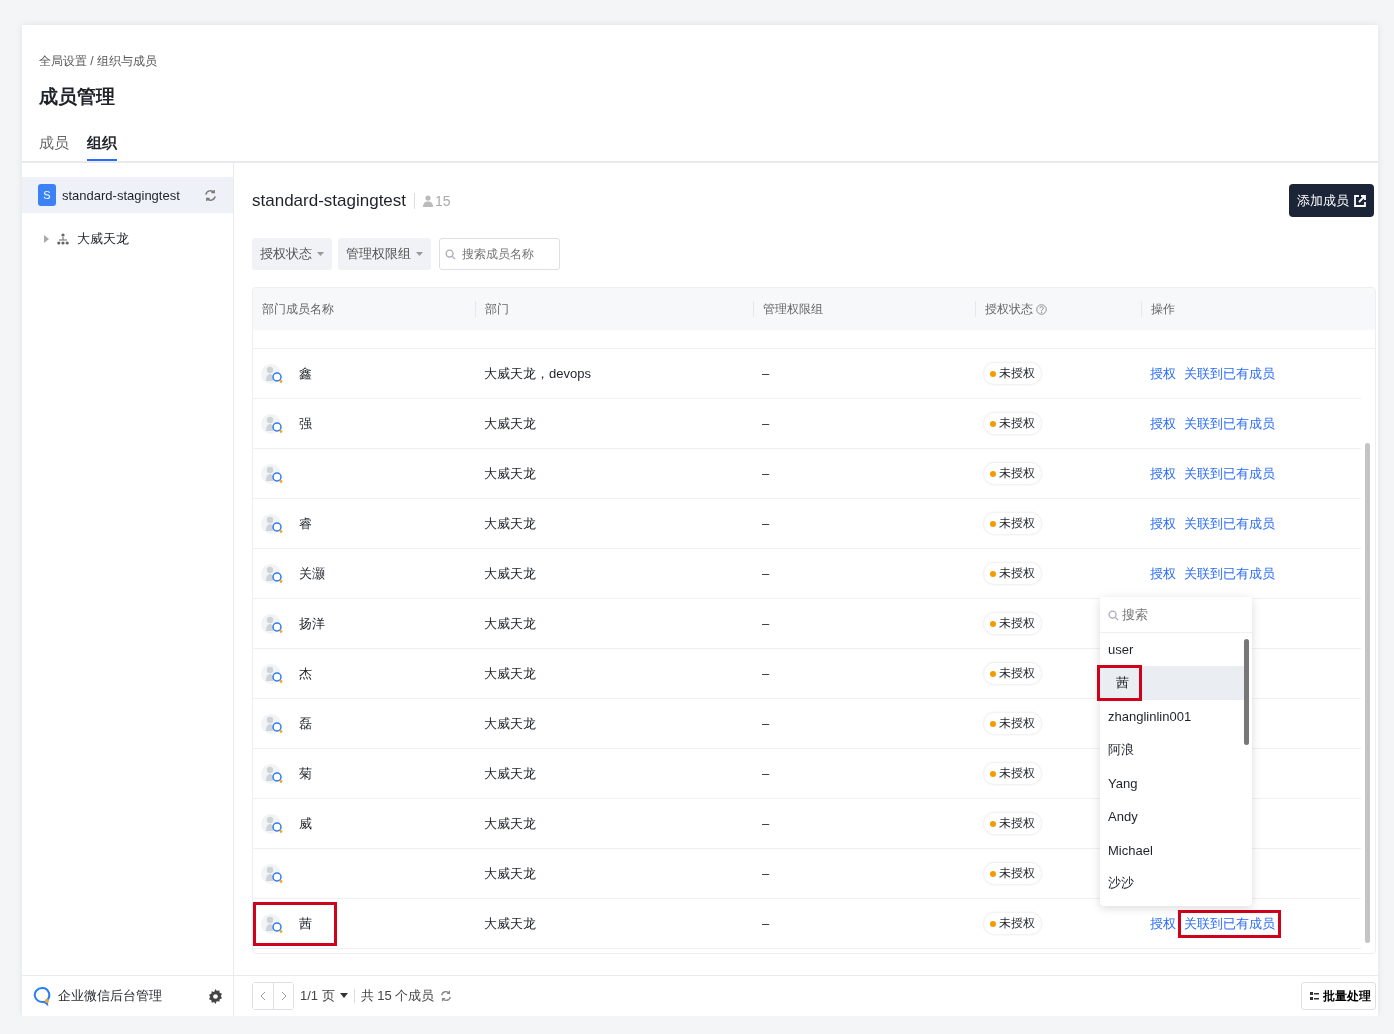  Describe the element at coordinates (1163, 309) in the screenshot. I see `column-header: 操作` at that location.